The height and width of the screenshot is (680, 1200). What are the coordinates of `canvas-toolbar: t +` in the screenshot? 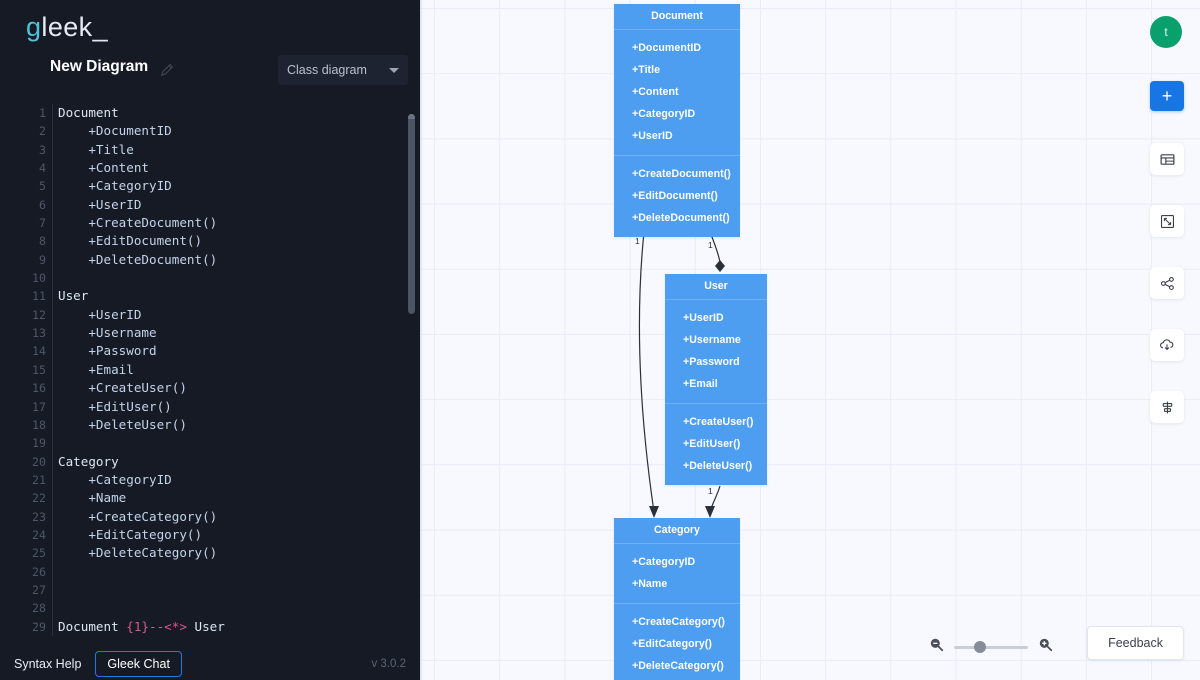 It's located at (1167, 234).